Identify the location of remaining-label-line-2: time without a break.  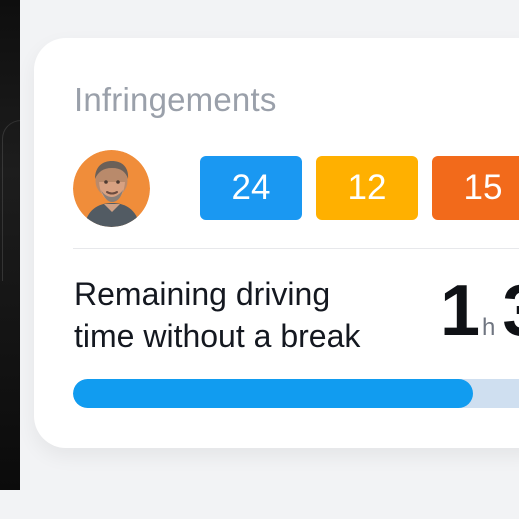
(217, 336).